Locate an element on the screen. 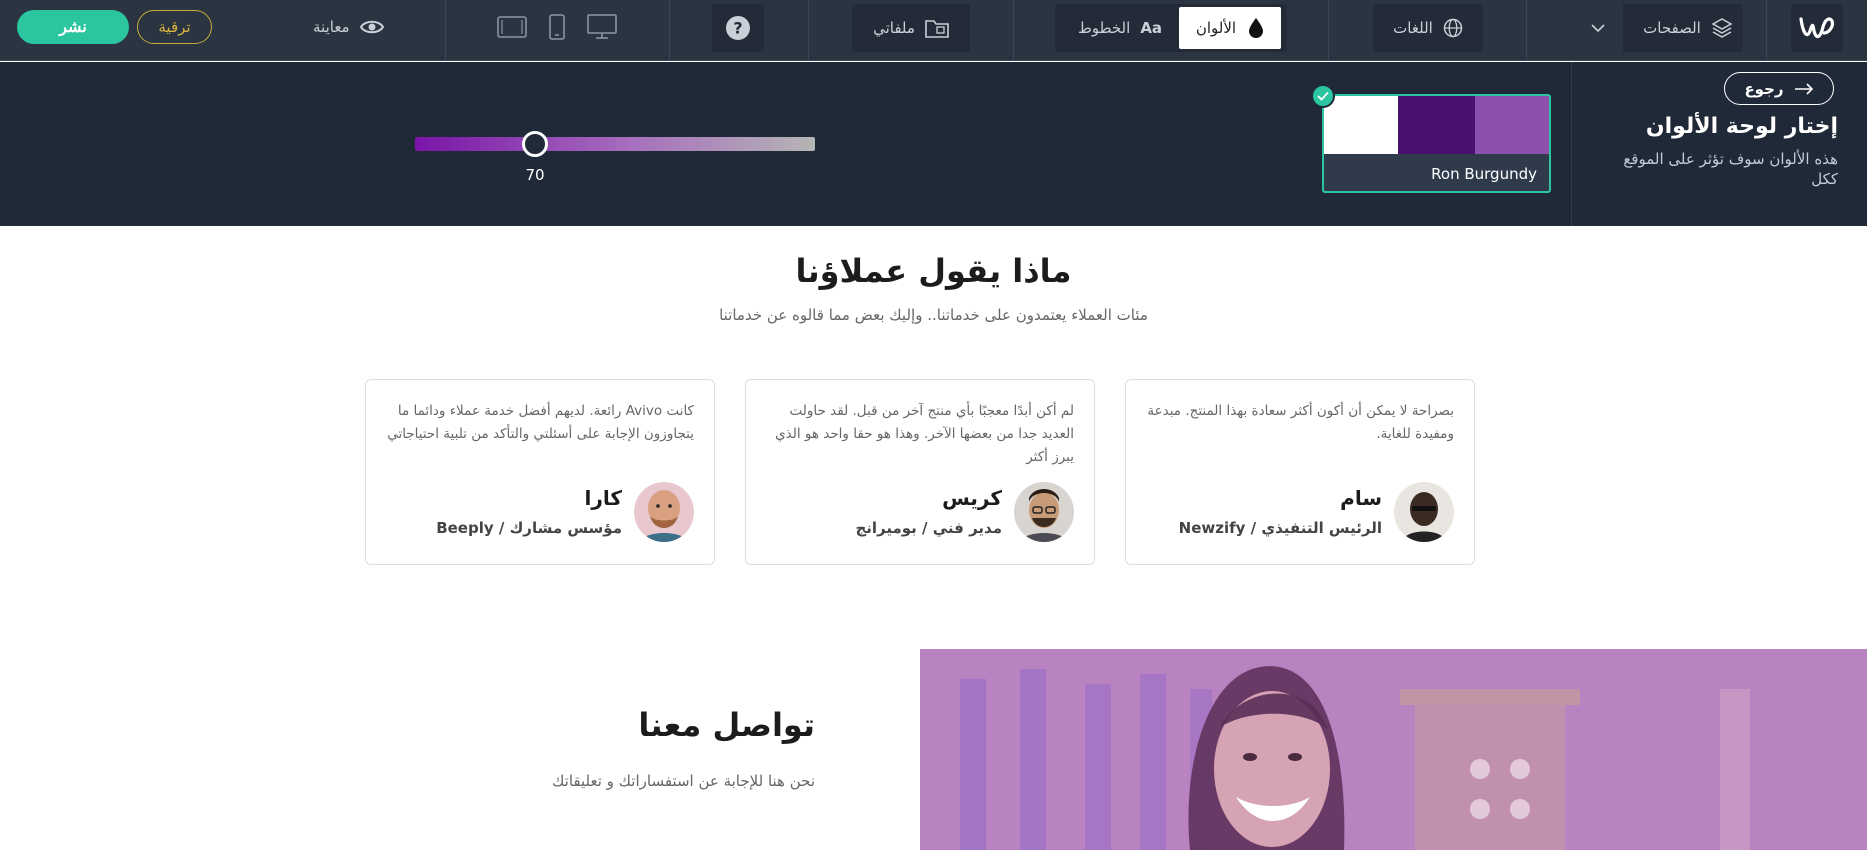 Image resolution: width=1867 pixels, height=850 pixels. languages-button: اللغات is located at coordinates (1428, 28).